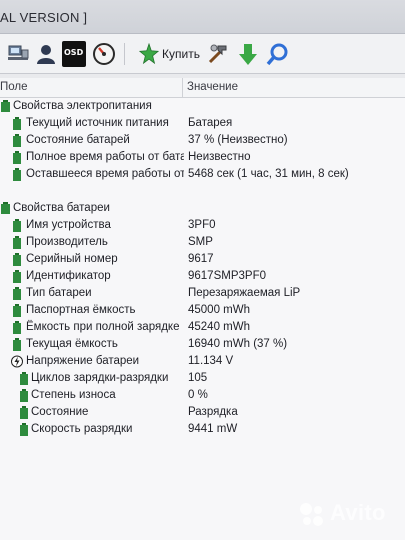 This screenshot has height=540, width=405. I want to click on group-header-battery: Свойства батареи, so click(202, 208).